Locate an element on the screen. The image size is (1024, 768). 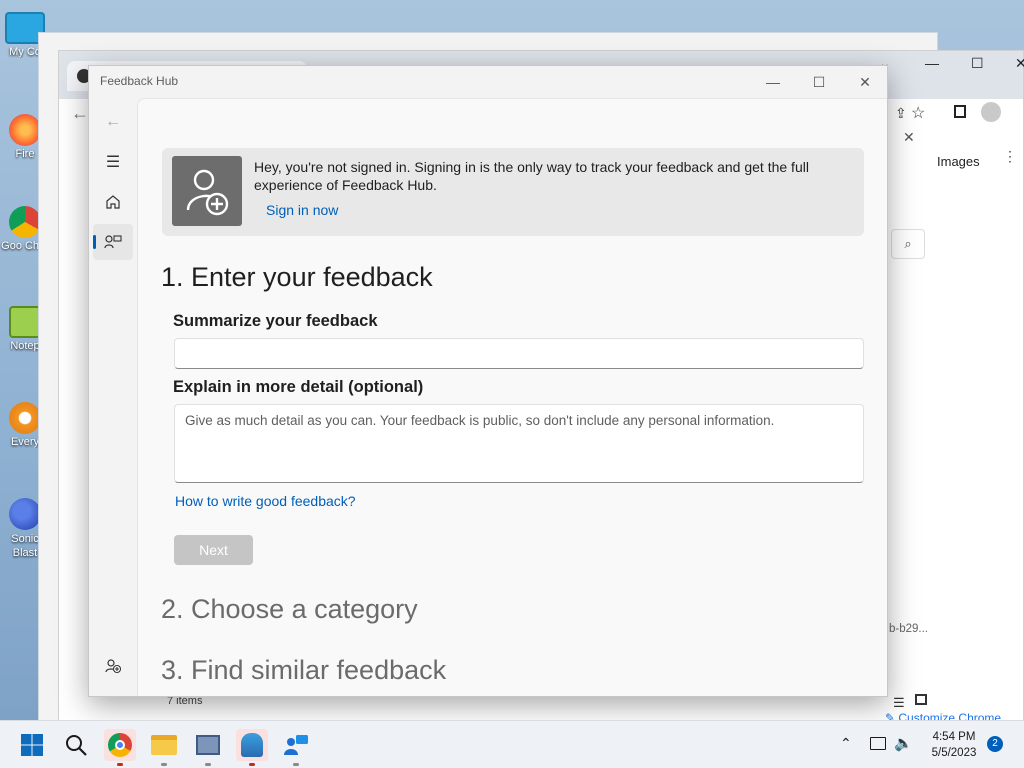
taskbar-app-pc is located at coordinates (208, 747).